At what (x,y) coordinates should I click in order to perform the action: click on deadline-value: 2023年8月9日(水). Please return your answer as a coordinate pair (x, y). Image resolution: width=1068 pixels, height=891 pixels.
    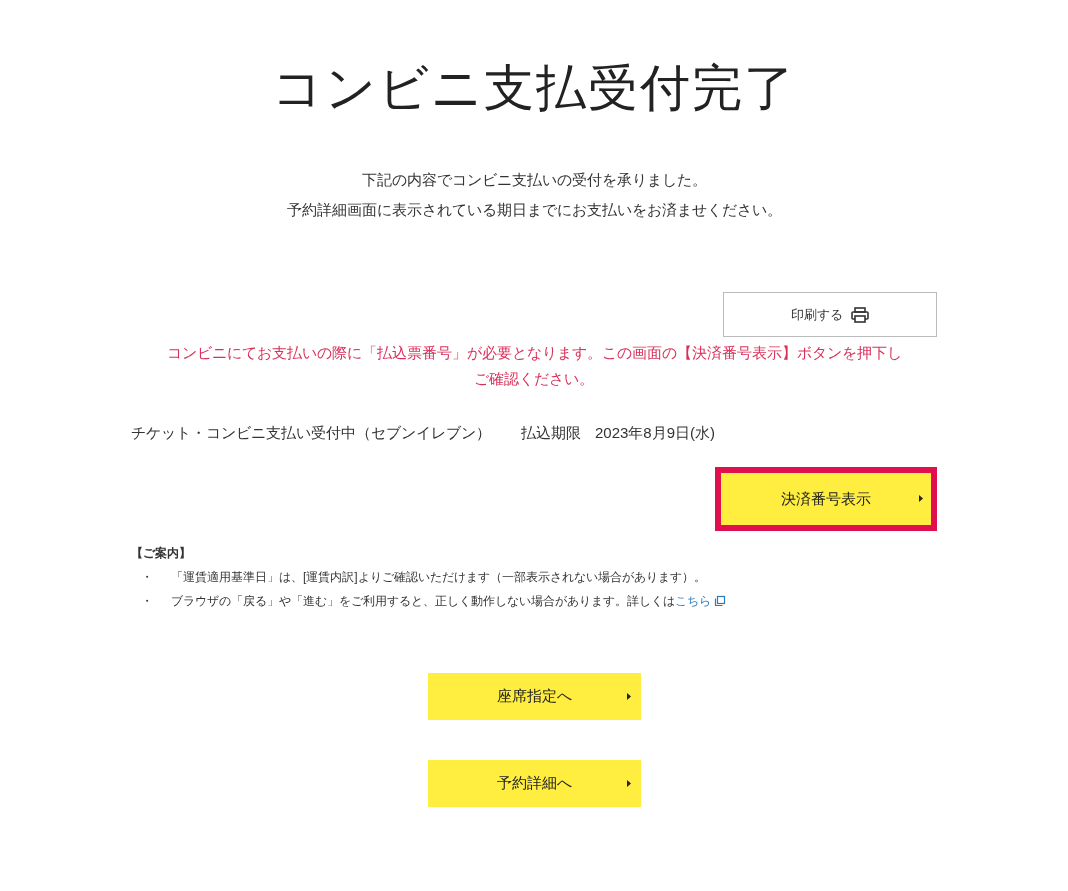
    Looking at the image, I should click on (655, 433).